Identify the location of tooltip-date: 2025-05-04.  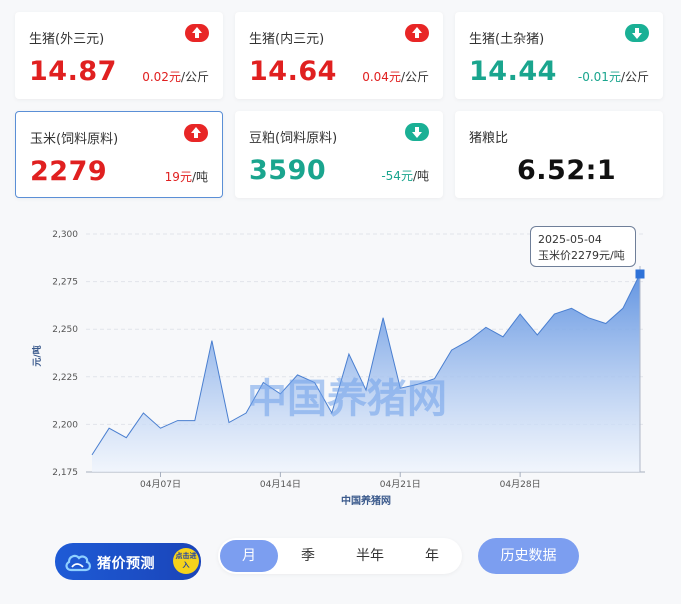
(570, 239).